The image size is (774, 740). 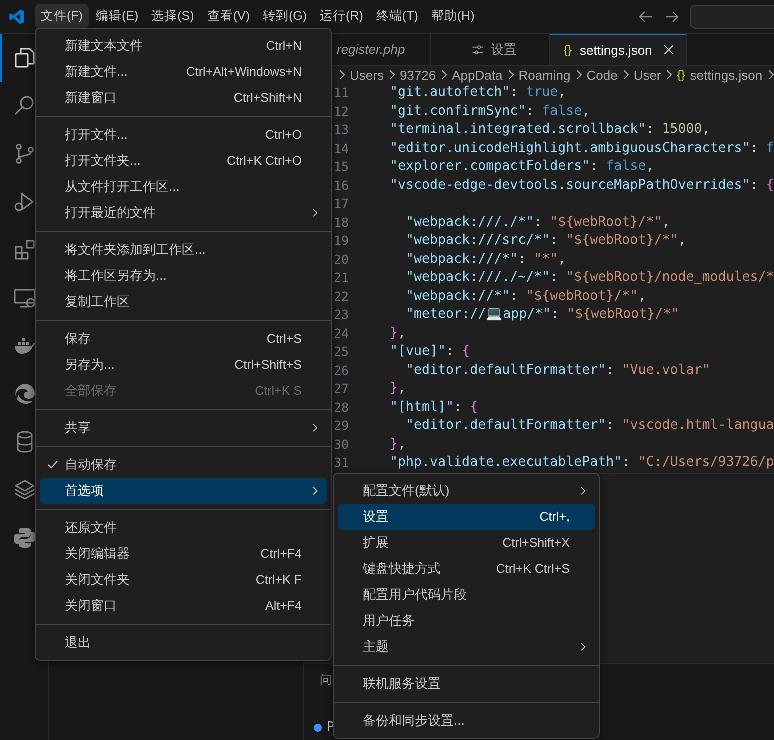 I want to click on line-number: 31, so click(x=341, y=463).